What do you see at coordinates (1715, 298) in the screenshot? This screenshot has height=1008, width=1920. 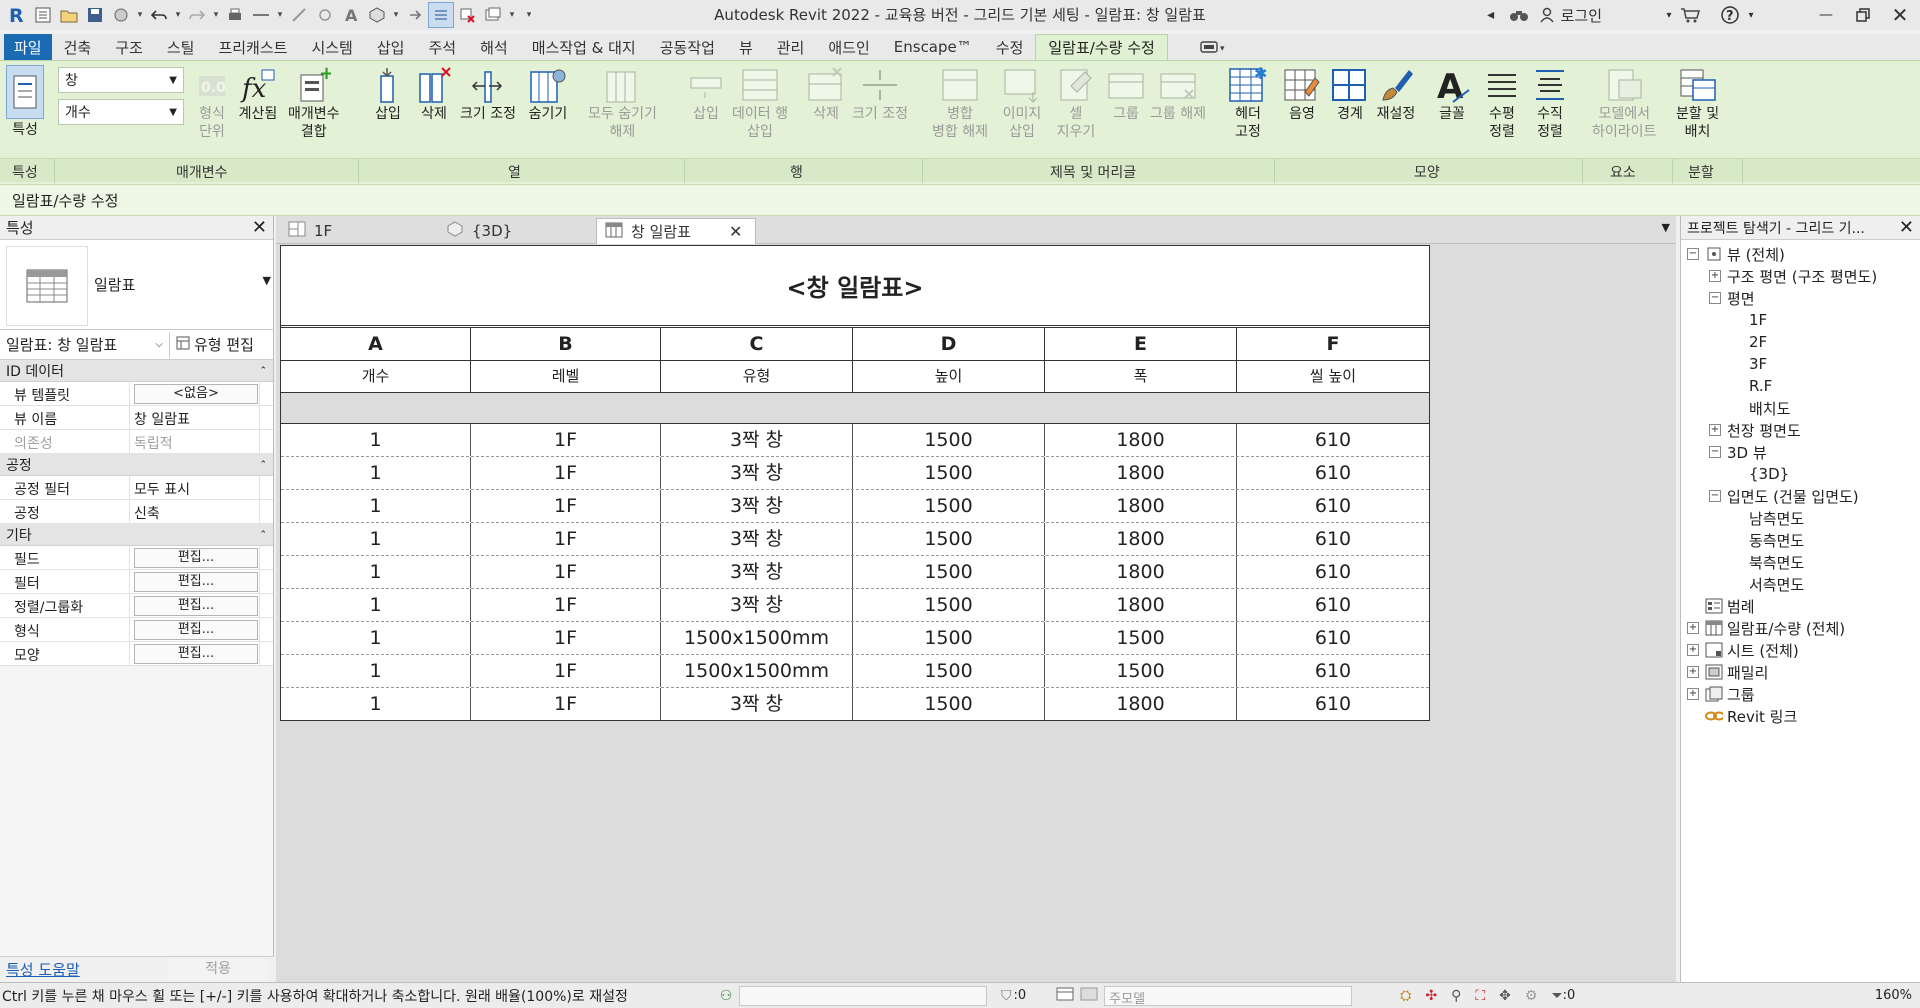 I see `collapse-icon: −` at bounding box center [1715, 298].